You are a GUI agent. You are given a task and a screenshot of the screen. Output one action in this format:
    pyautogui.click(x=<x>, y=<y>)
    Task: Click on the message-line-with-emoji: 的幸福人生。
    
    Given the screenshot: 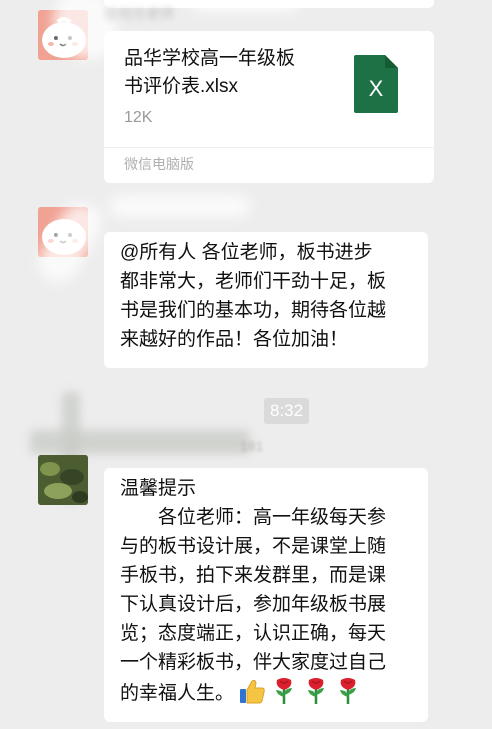 What is the action you would take?
    pyautogui.click(x=267, y=692)
    